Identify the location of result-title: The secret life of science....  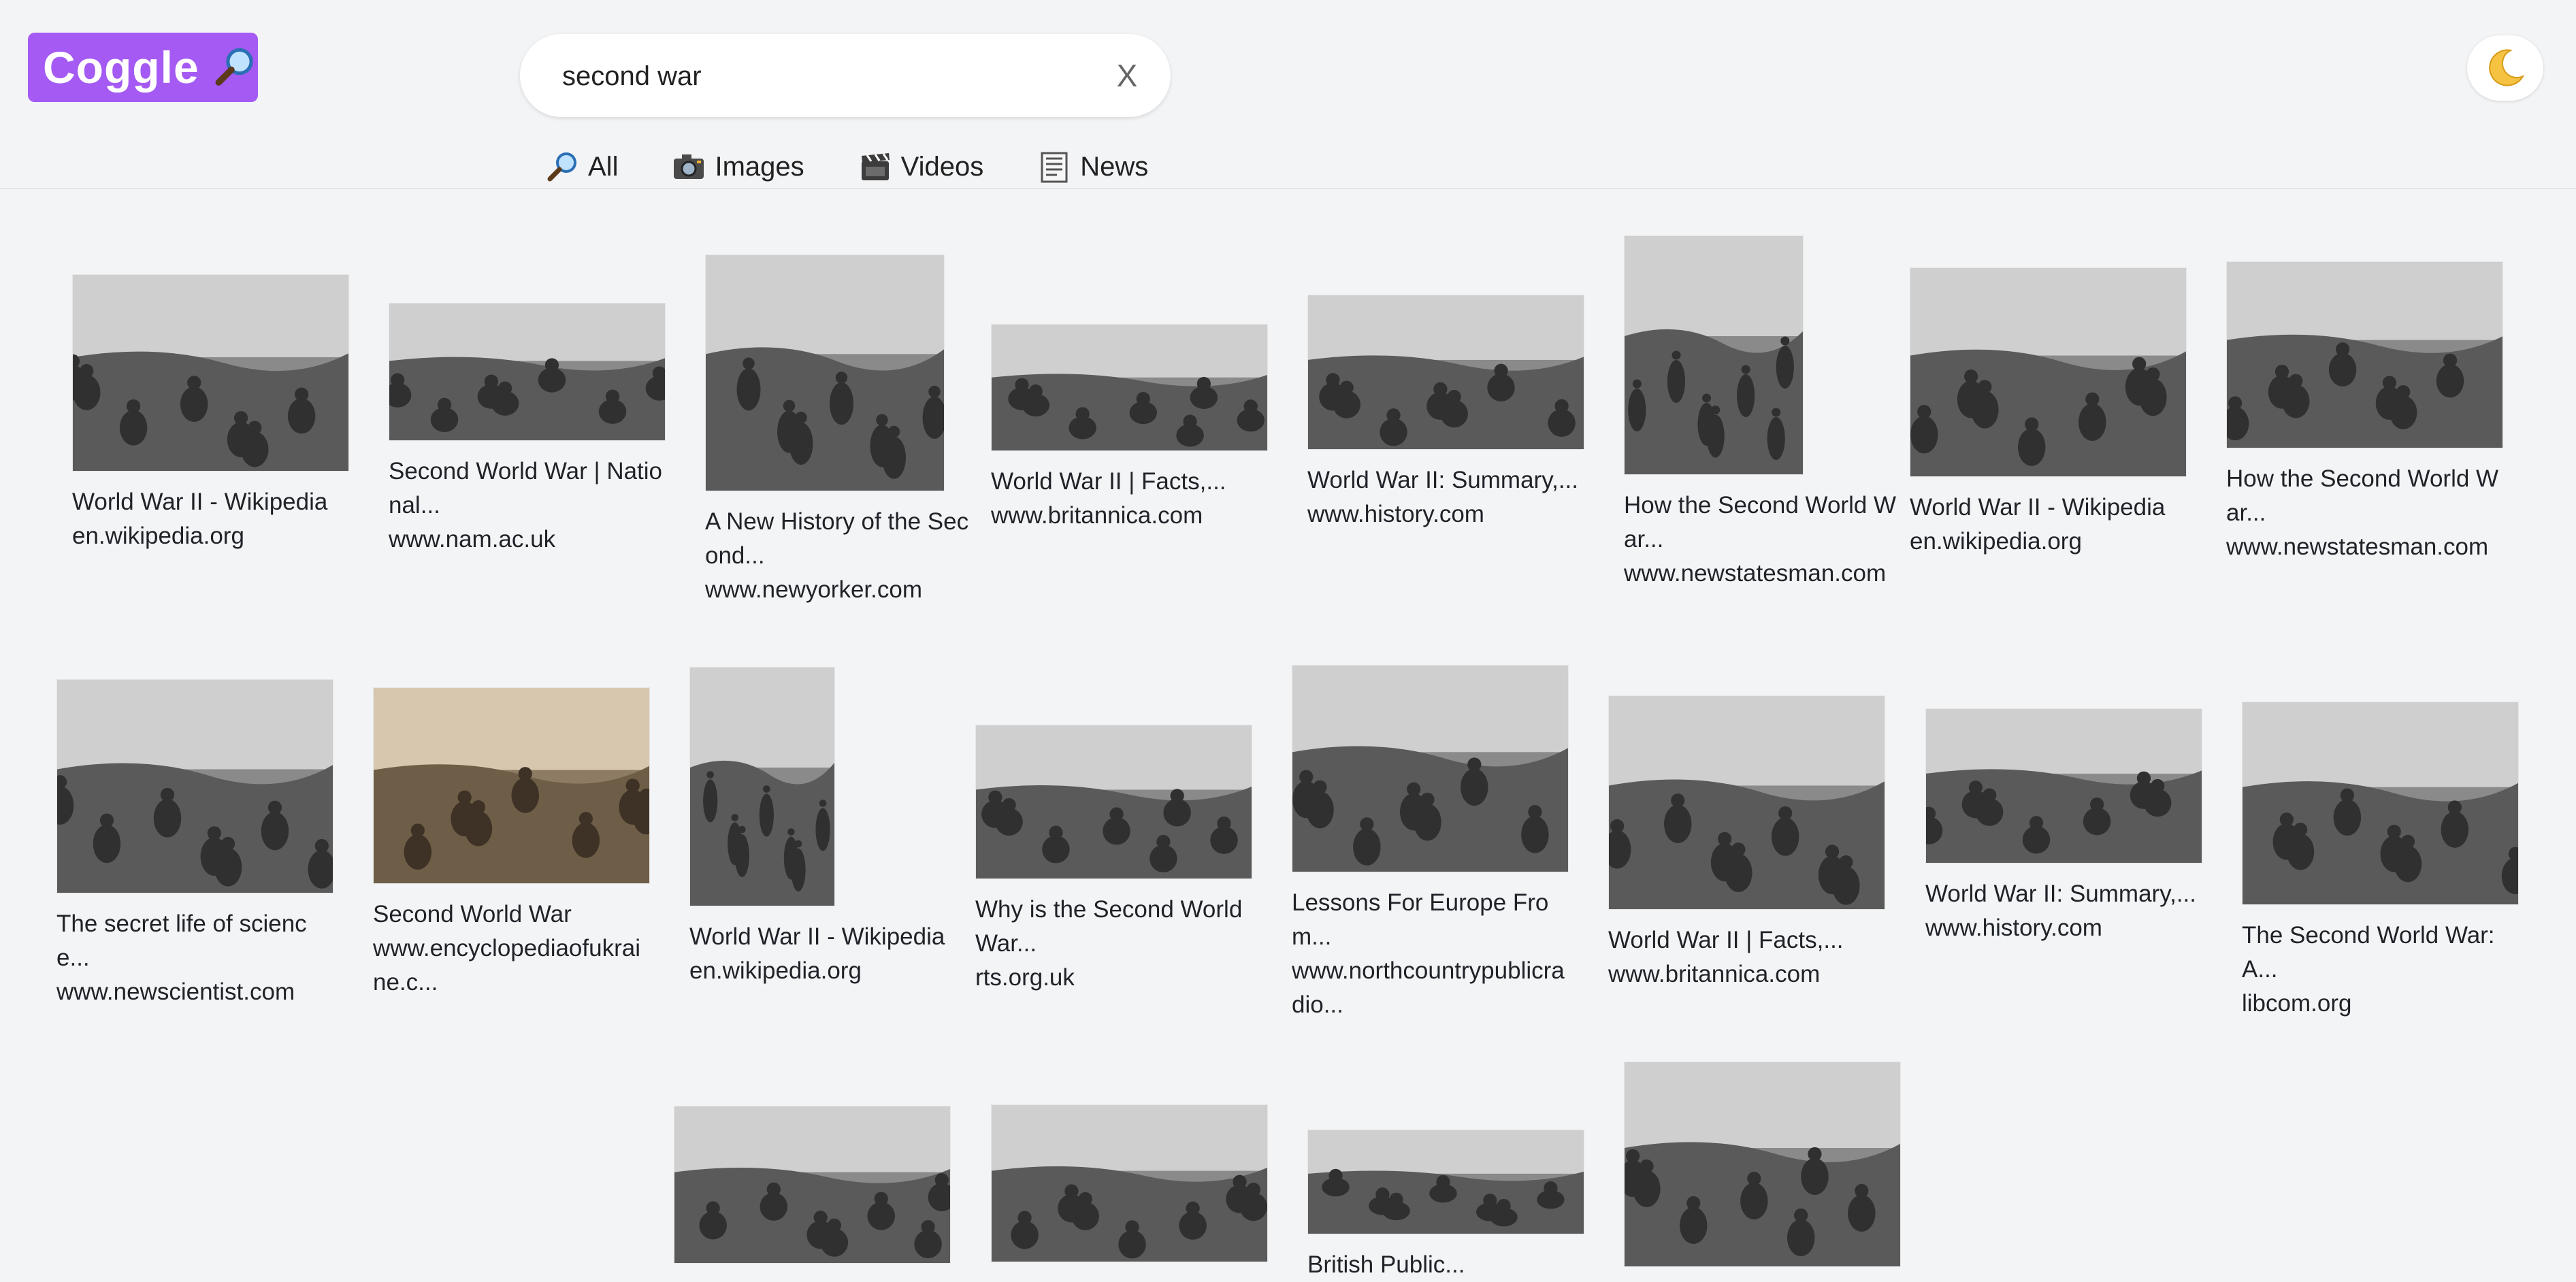
(194, 941).